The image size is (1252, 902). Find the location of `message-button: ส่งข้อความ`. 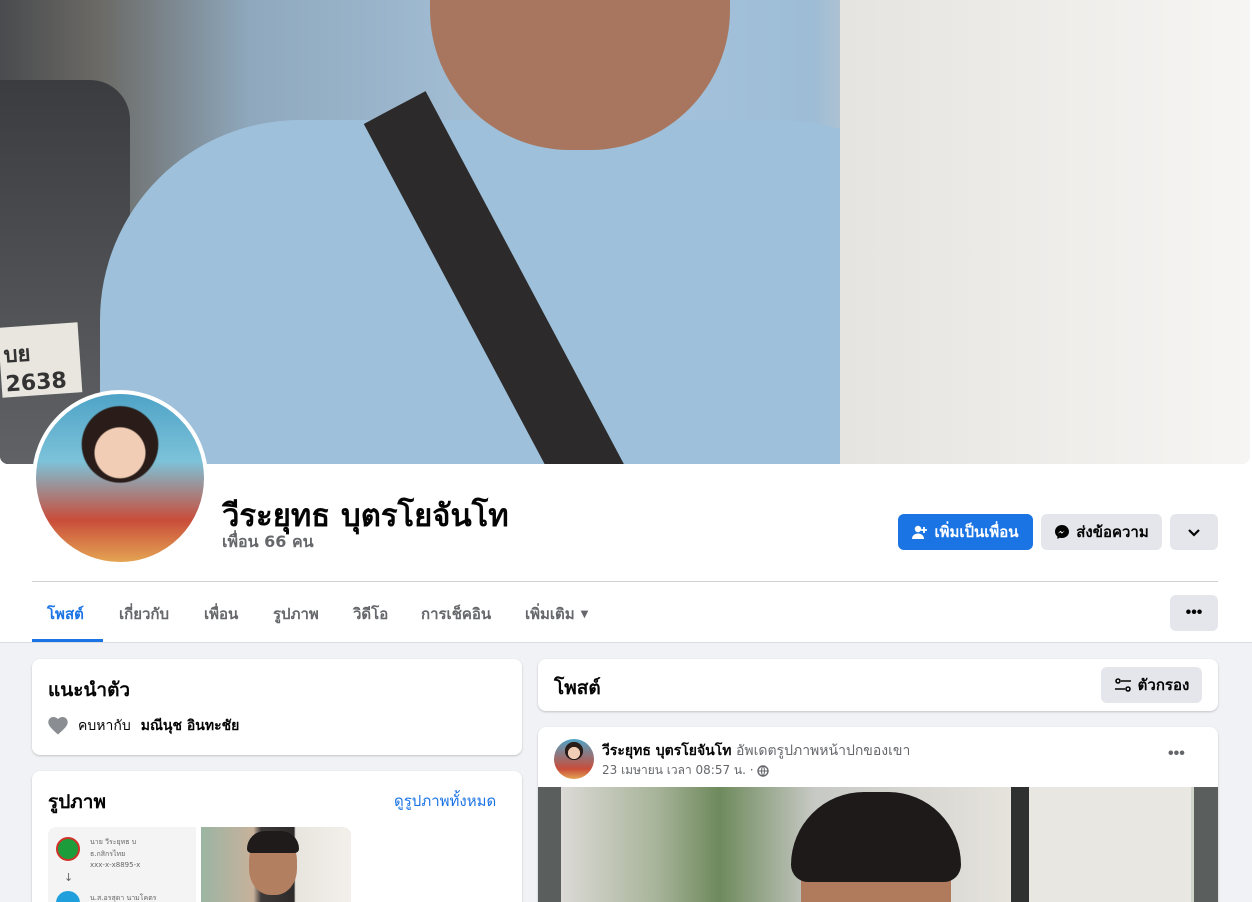

message-button: ส่งข้อความ is located at coordinates (1101, 532).